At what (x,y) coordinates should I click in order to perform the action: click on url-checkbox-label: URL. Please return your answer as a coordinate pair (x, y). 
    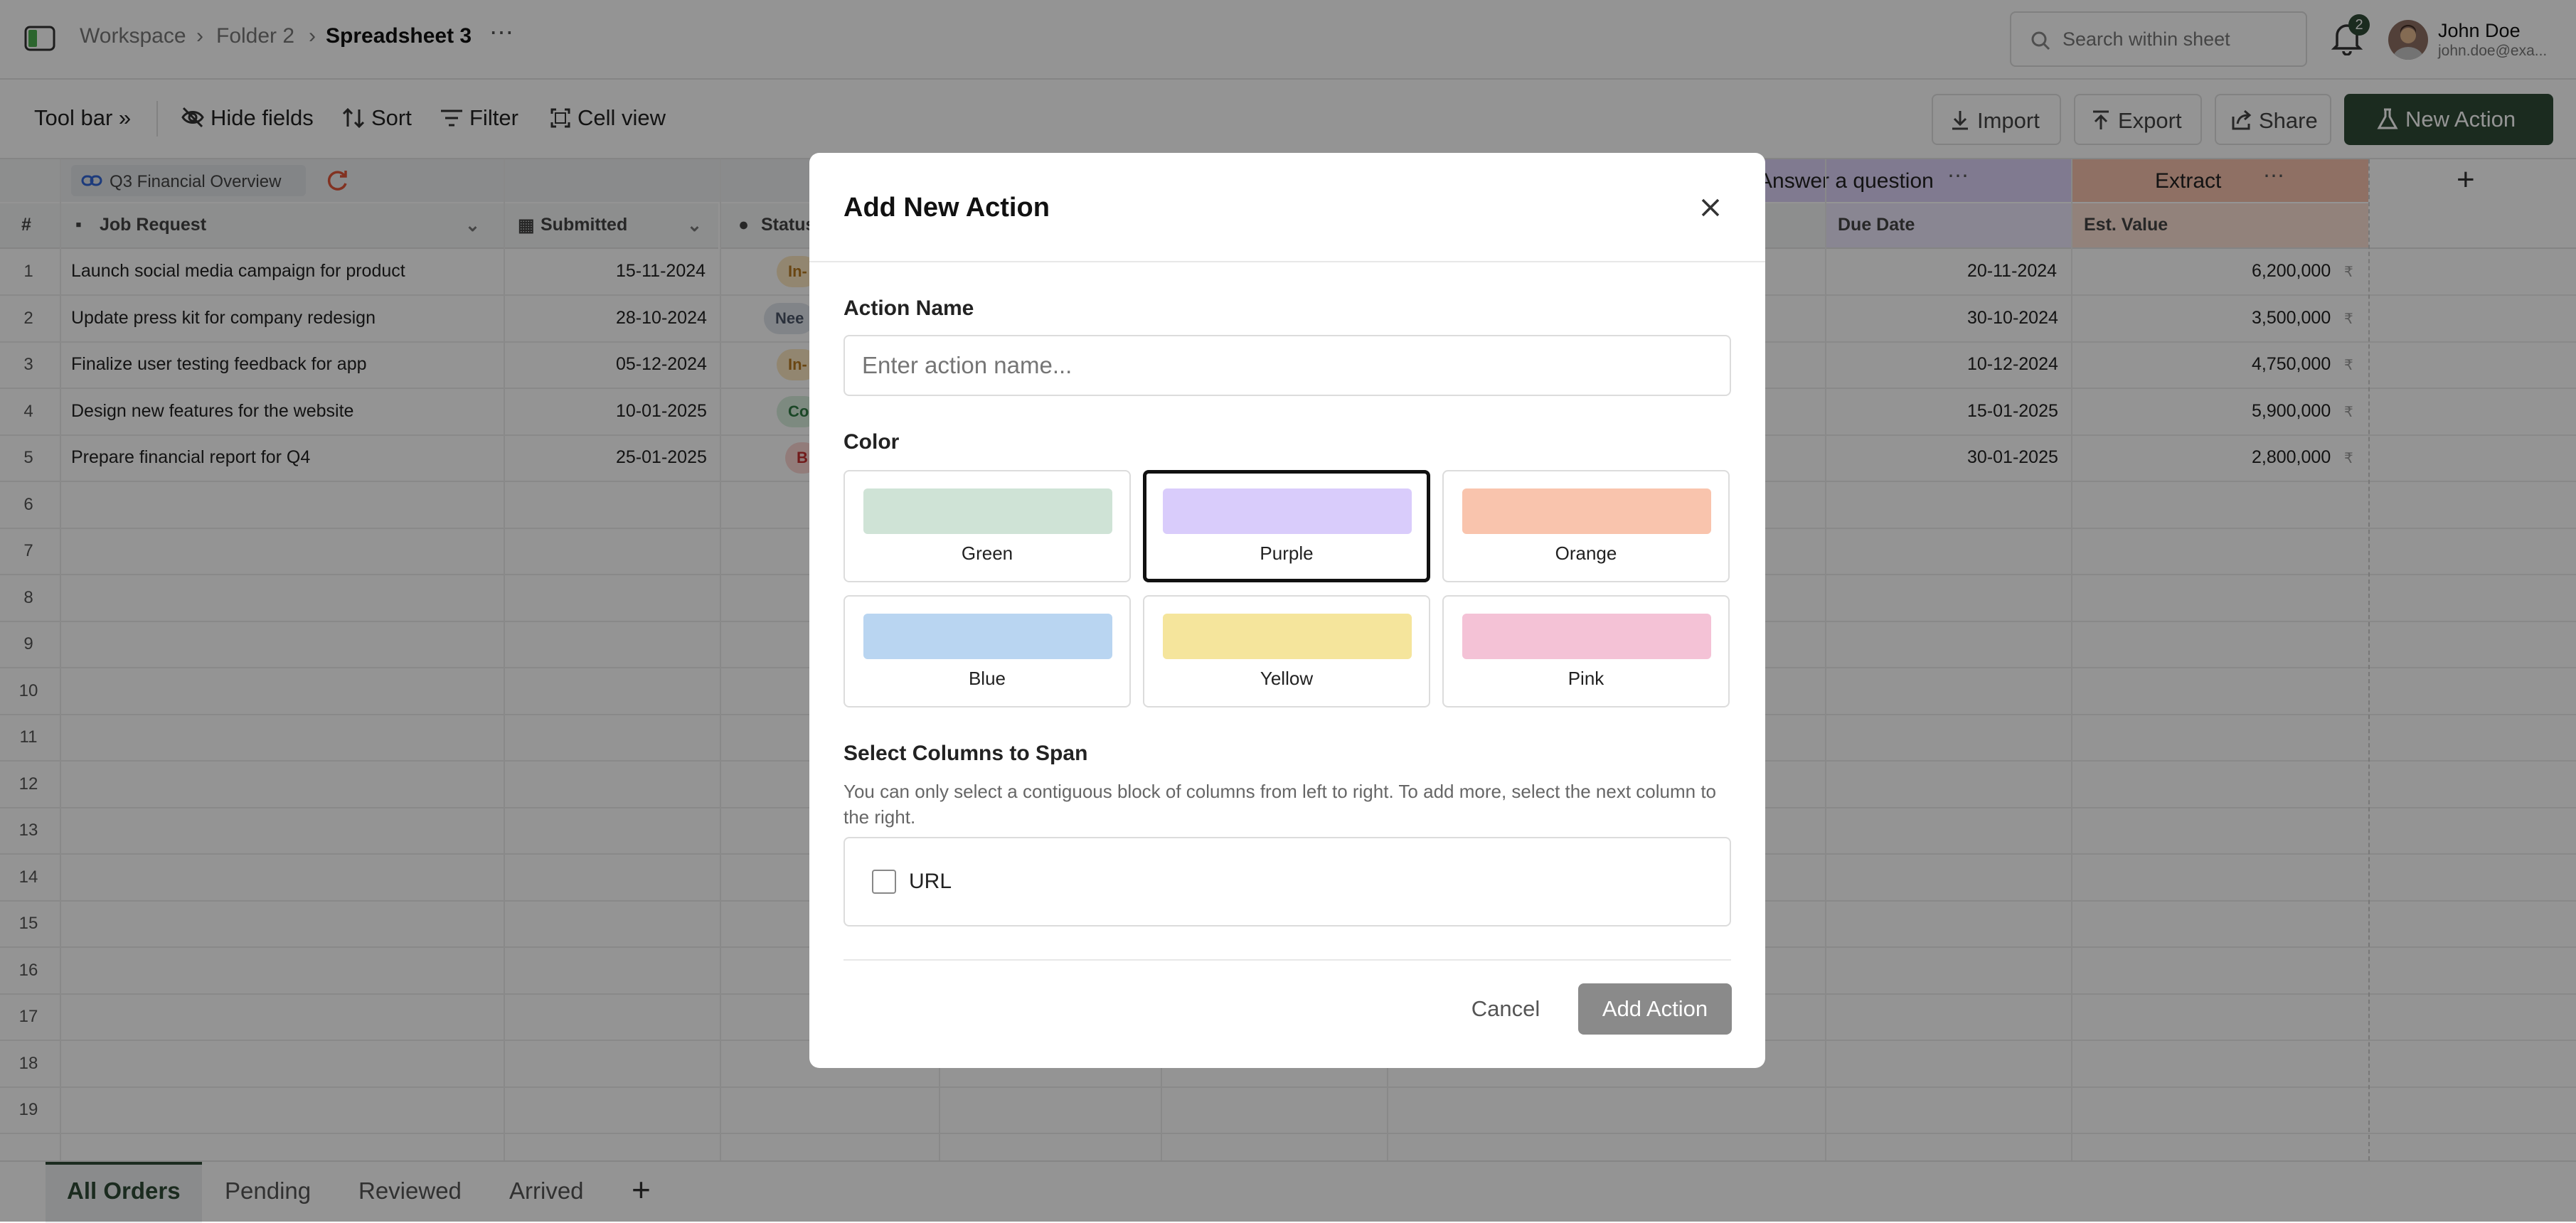
    Looking at the image, I should click on (930, 882).